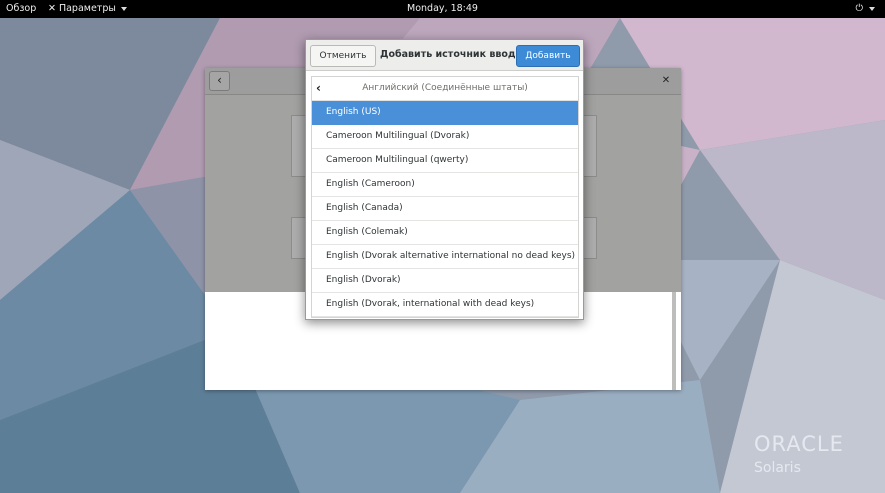 The height and width of the screenshot is (493, 885). I want to click on power-icon: ⏻, so click(859, 8).